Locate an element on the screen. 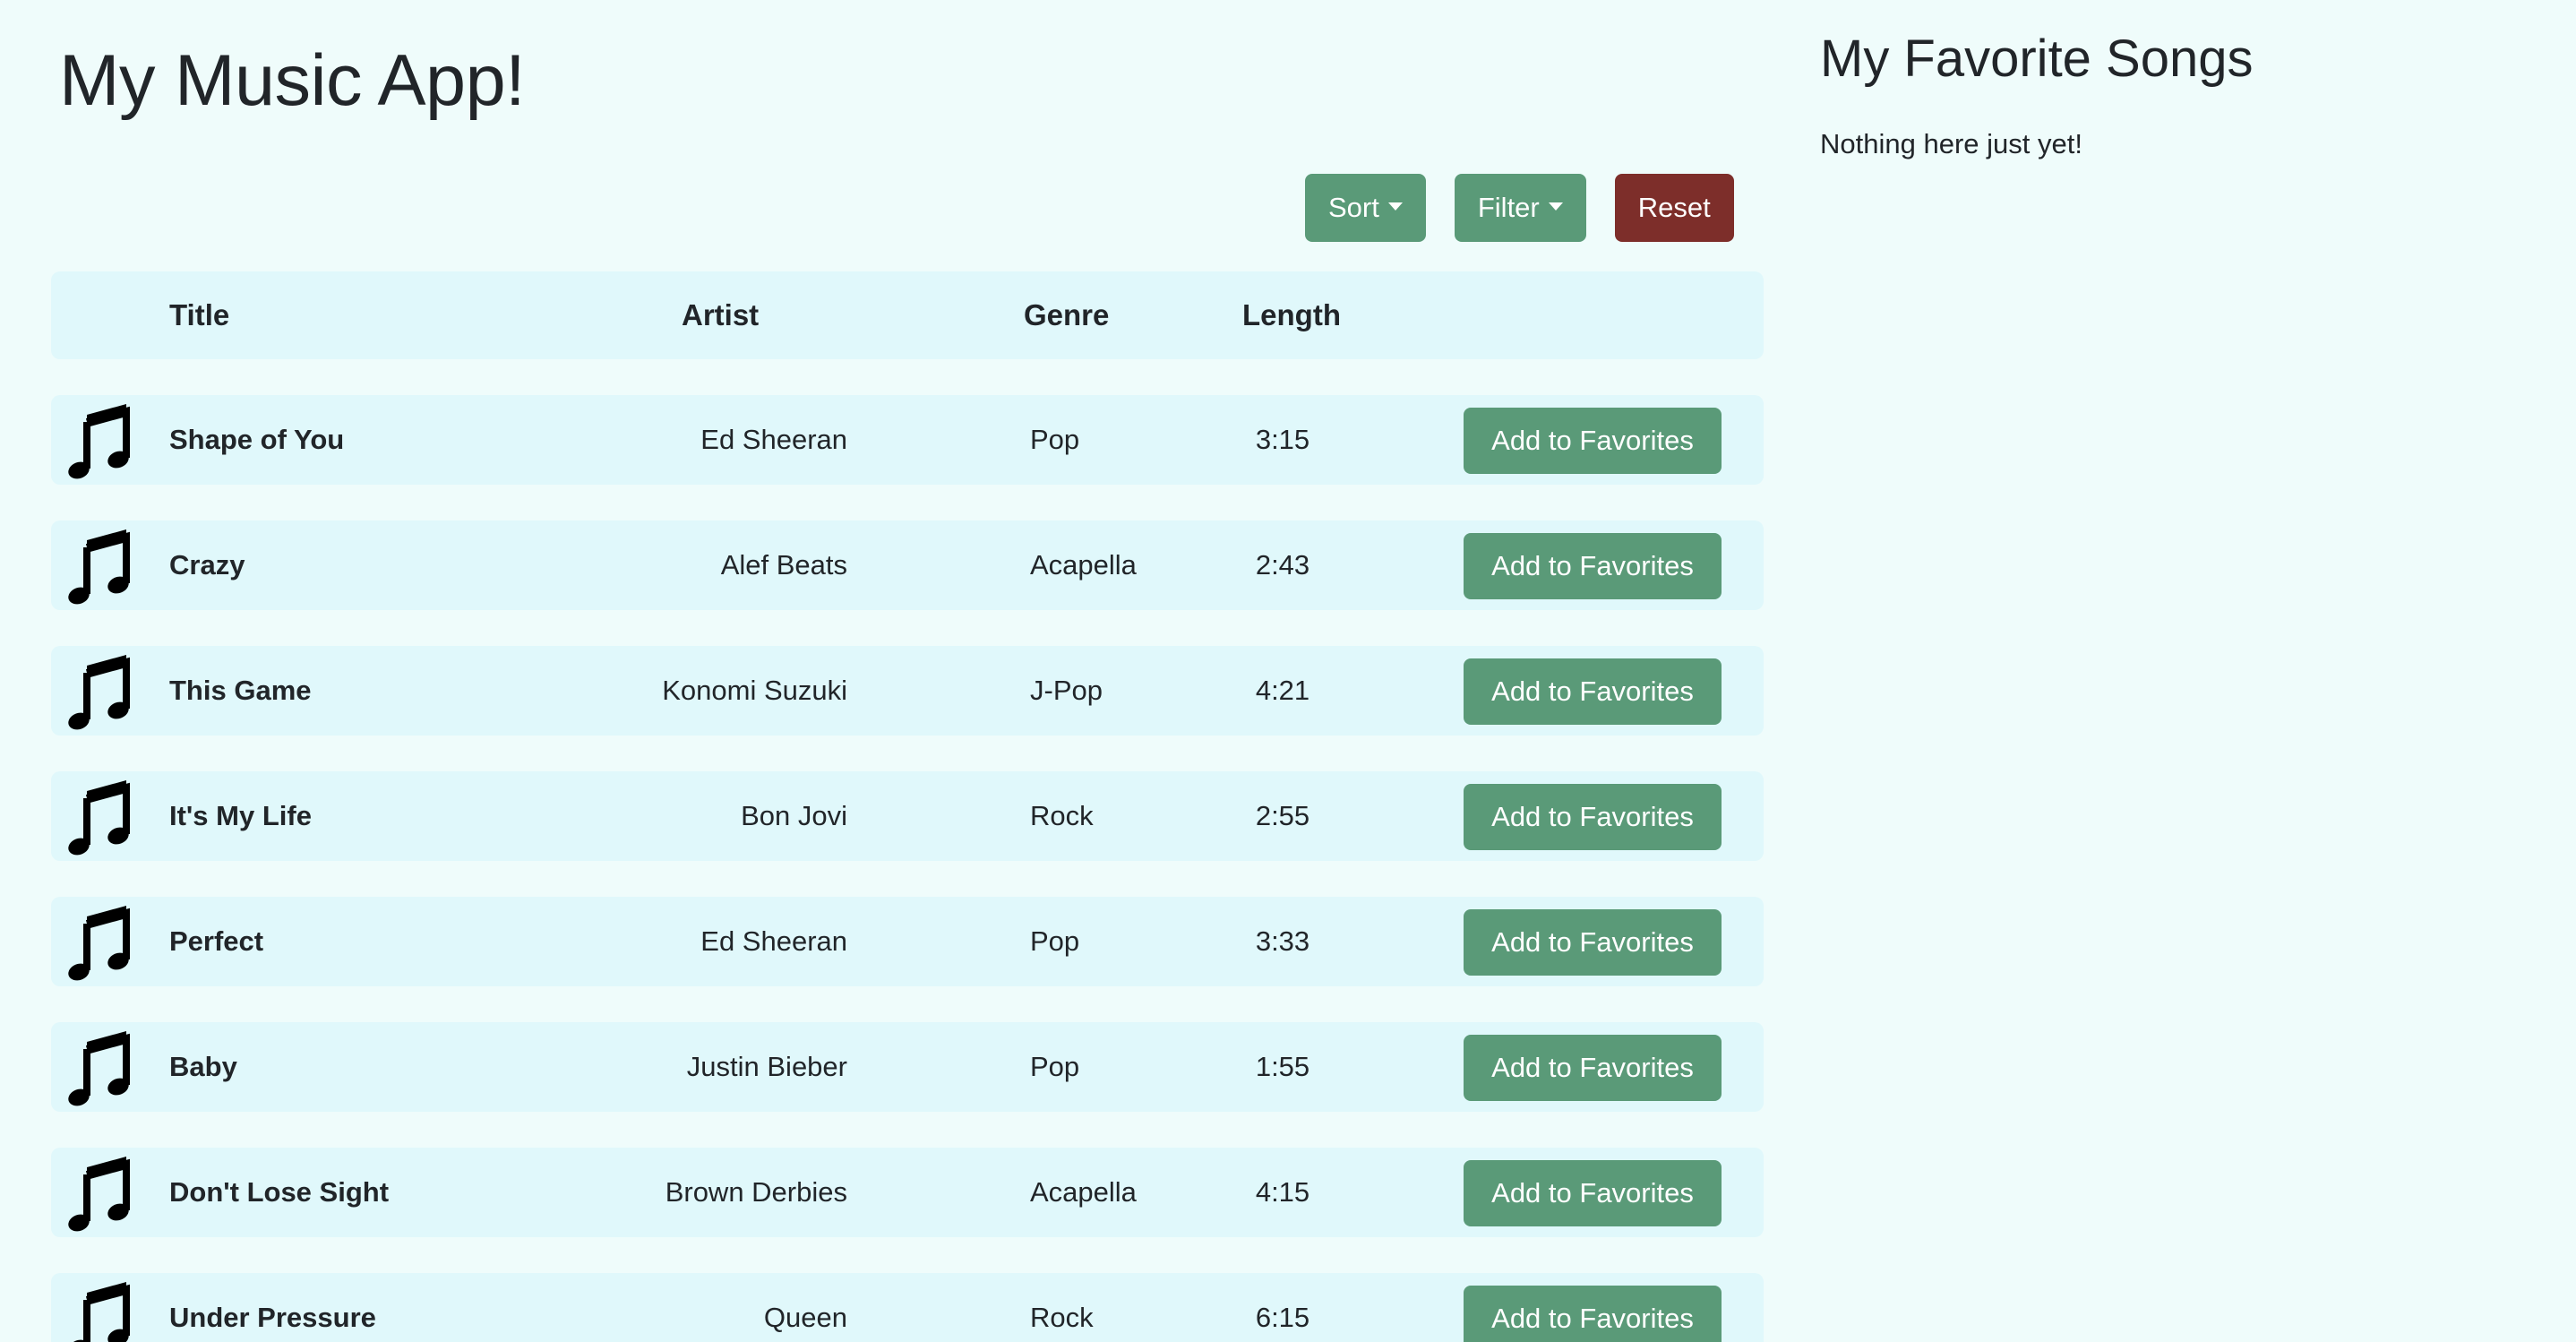 Image resolution: width=2576 pixels, height=1342 pixels. reset-button-label: Reset is located at coordinates (1674, 207).